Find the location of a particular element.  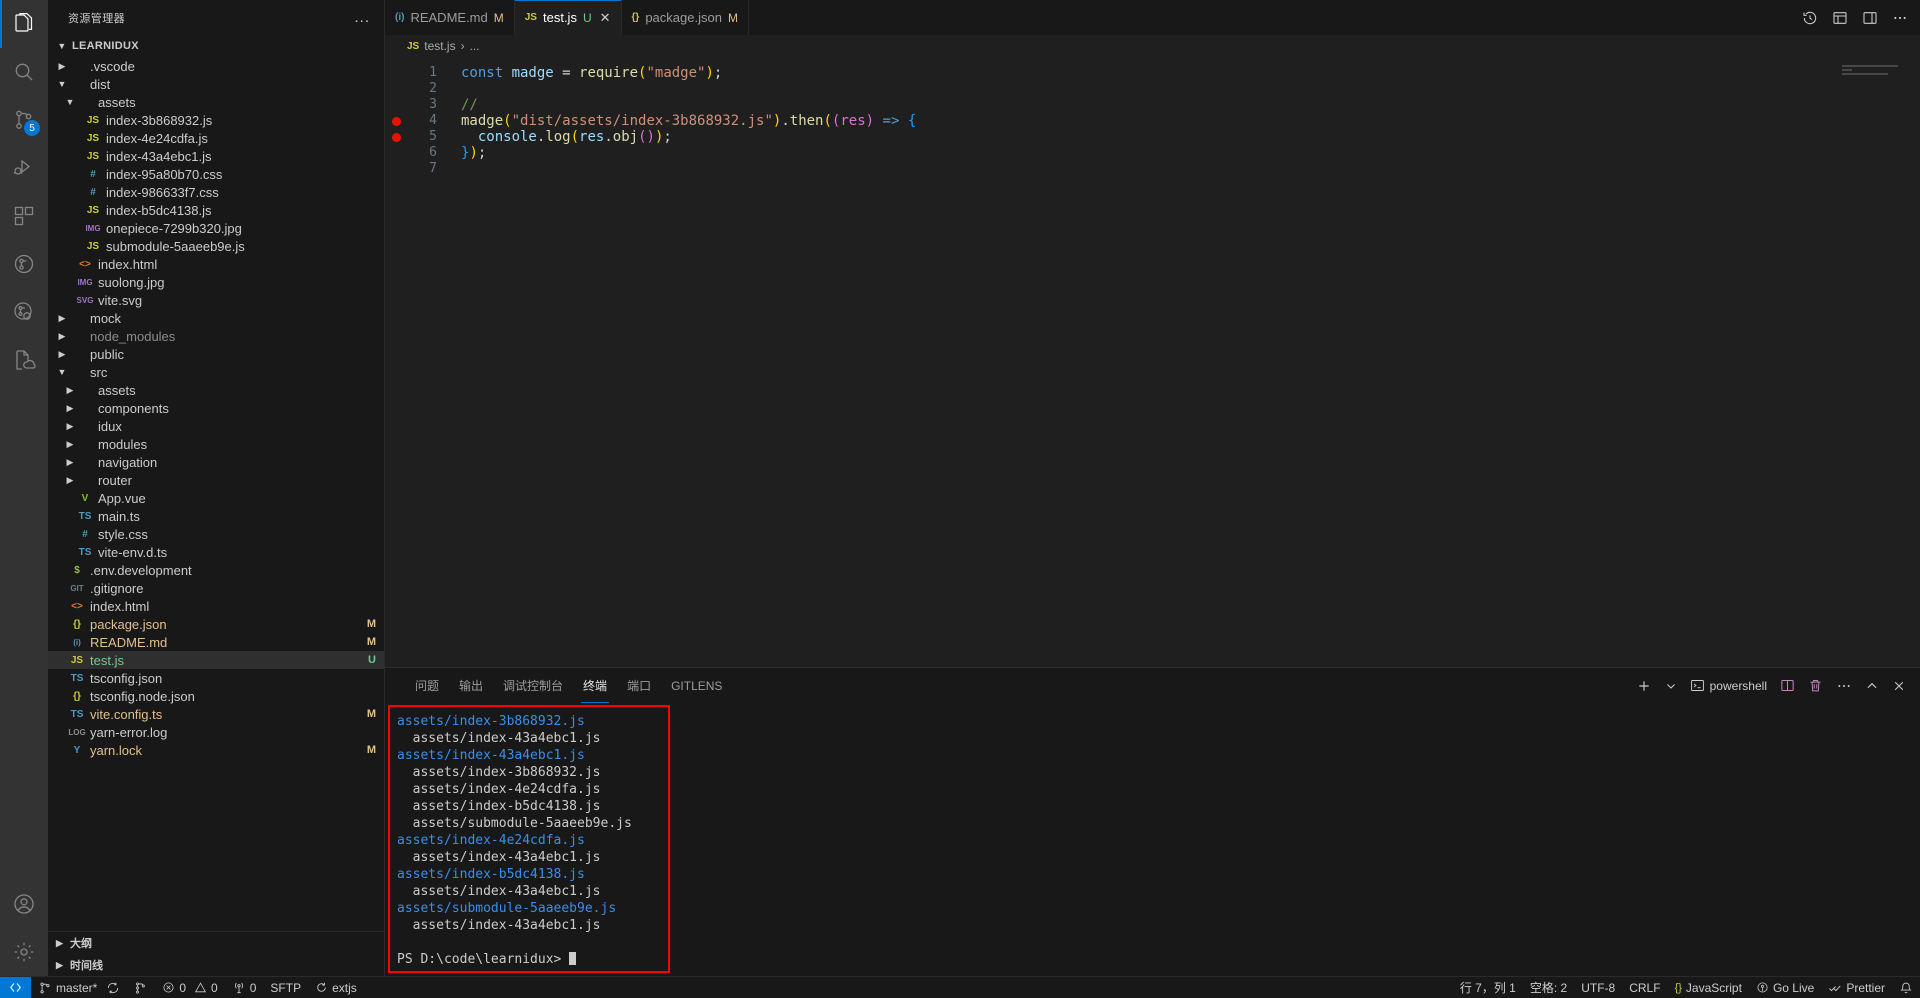

tree-file: JS submodule-5aaeeb9e.js is located at coordinates (216, 246).